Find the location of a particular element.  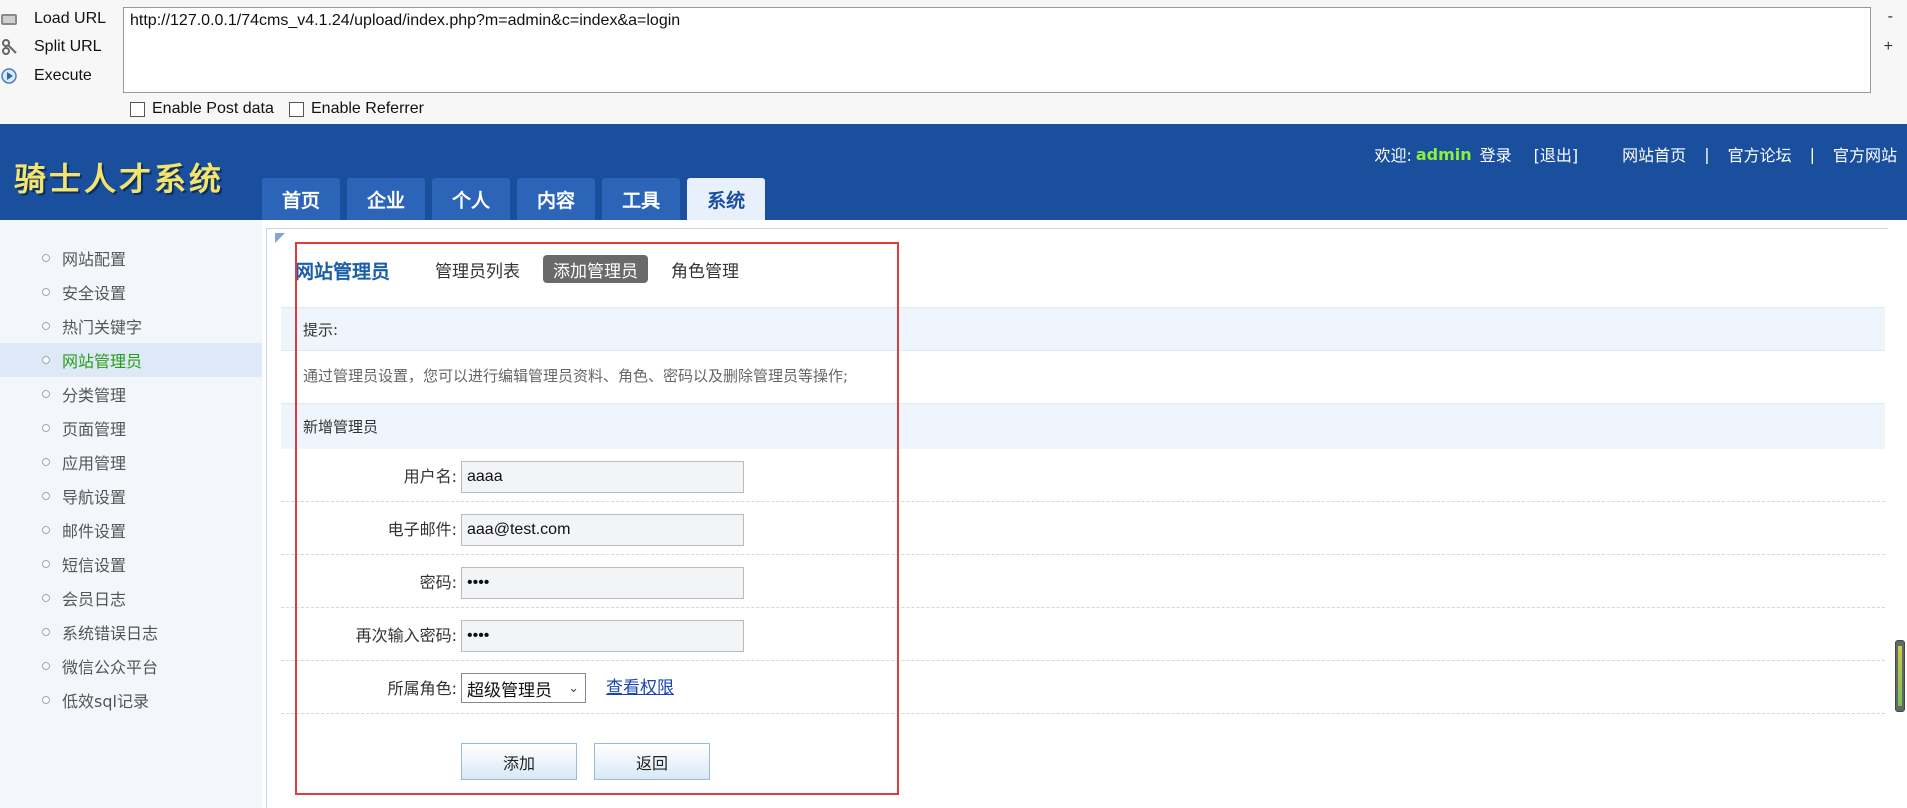

tab-personal: 个人 is located at coordinates (471, 199).